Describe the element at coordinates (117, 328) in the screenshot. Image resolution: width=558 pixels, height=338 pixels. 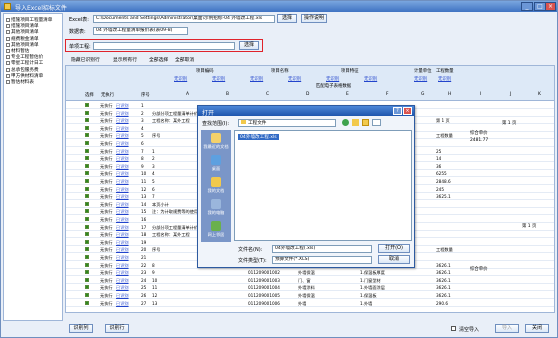
I see `identify-rows-button: 识别行` at that location.